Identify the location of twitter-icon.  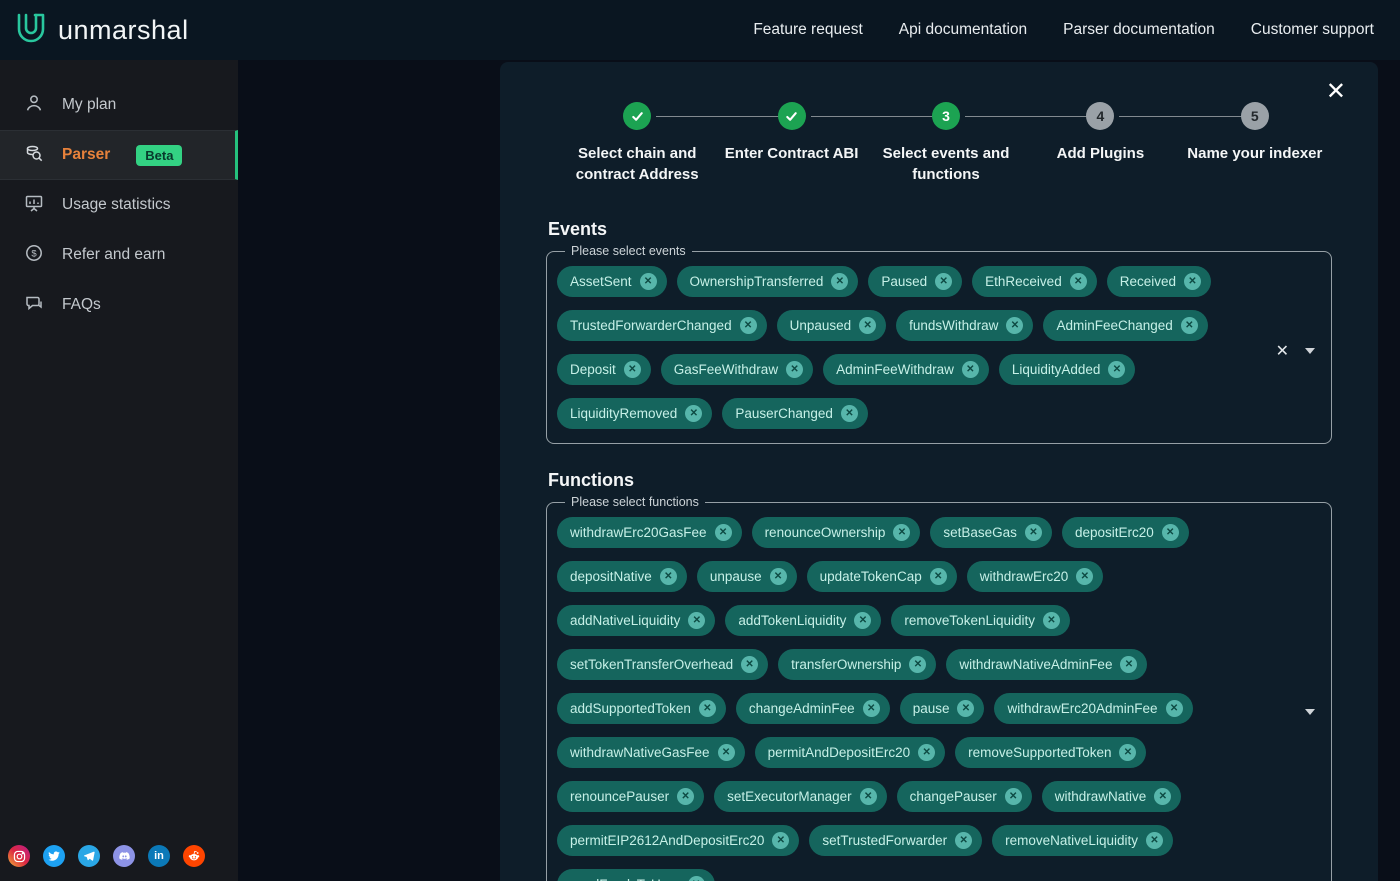
(54, 856).